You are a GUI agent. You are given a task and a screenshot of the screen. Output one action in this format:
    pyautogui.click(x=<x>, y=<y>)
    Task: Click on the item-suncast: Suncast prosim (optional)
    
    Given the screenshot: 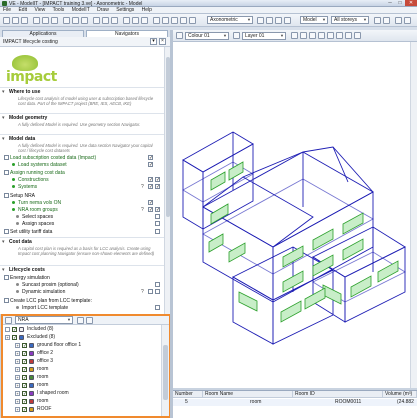 What is the action you would take?
    pyautogui.click(x=47, y=285)
    